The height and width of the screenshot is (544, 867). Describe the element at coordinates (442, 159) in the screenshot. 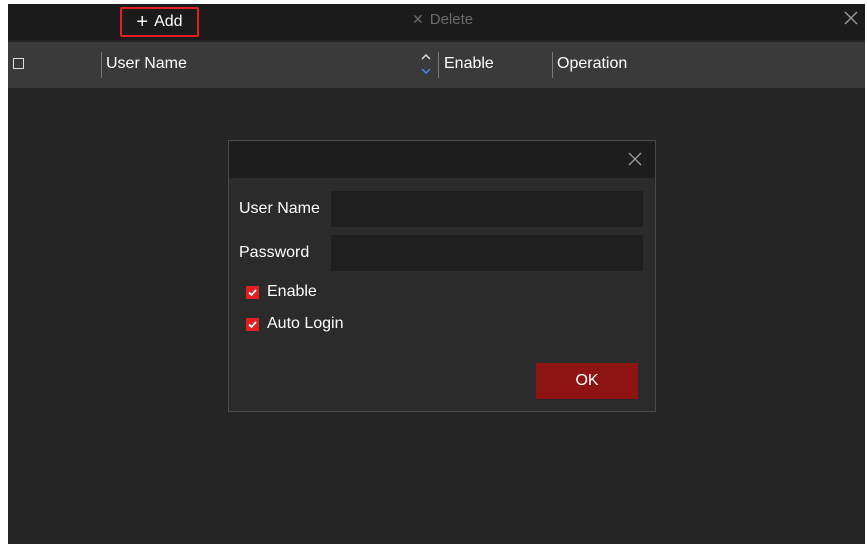

I see `dialog-titlebar` at that location.